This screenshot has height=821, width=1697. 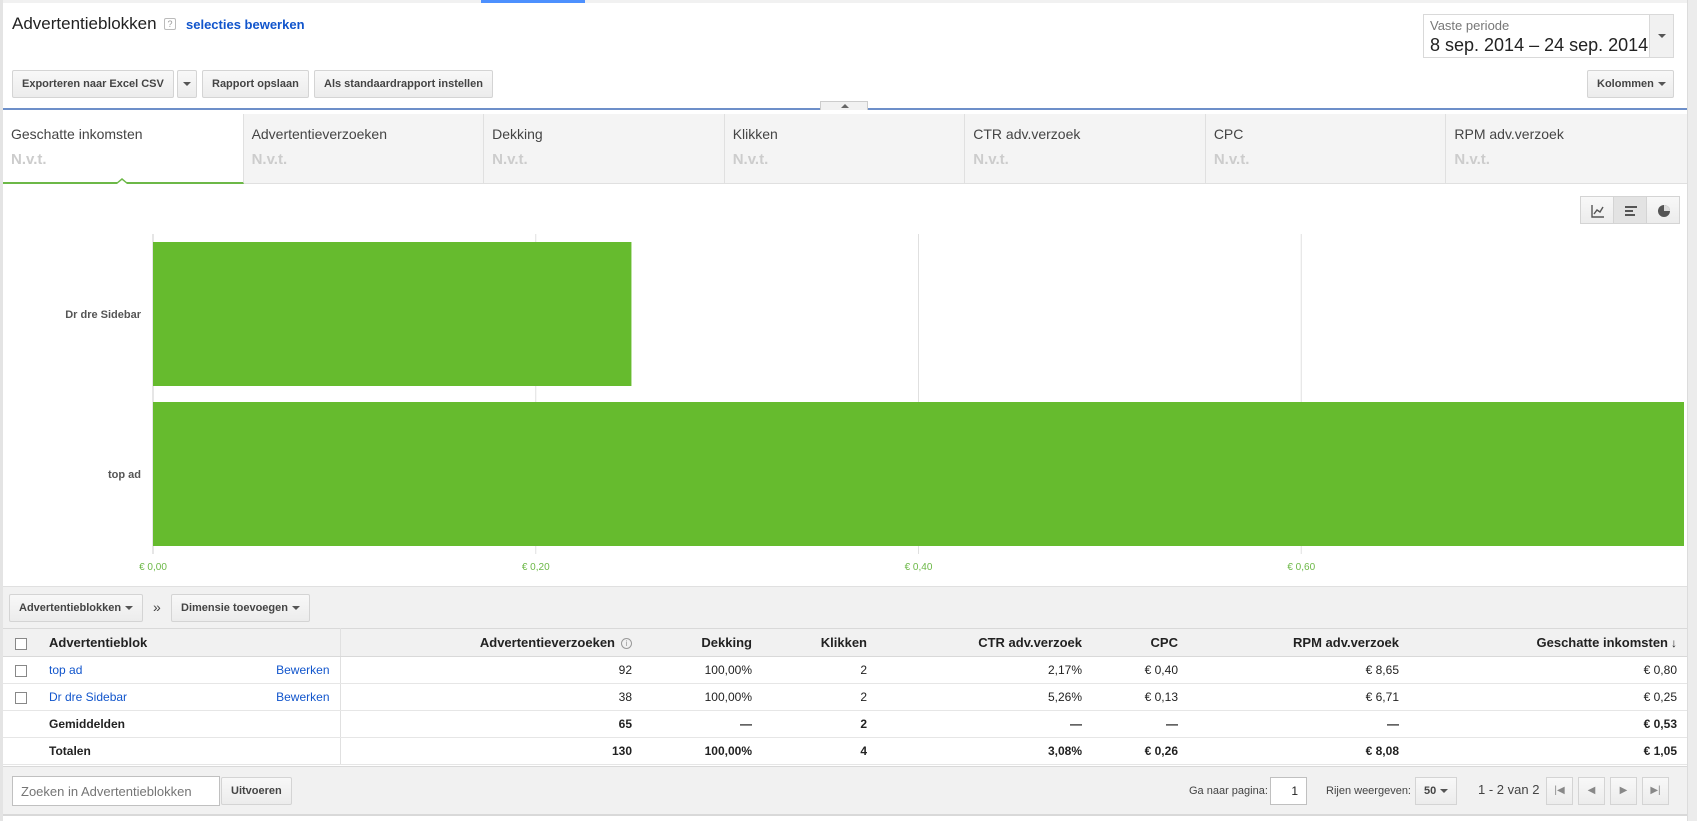 I want to click on bar-chart-toggle, so click(x=1630, y=210).